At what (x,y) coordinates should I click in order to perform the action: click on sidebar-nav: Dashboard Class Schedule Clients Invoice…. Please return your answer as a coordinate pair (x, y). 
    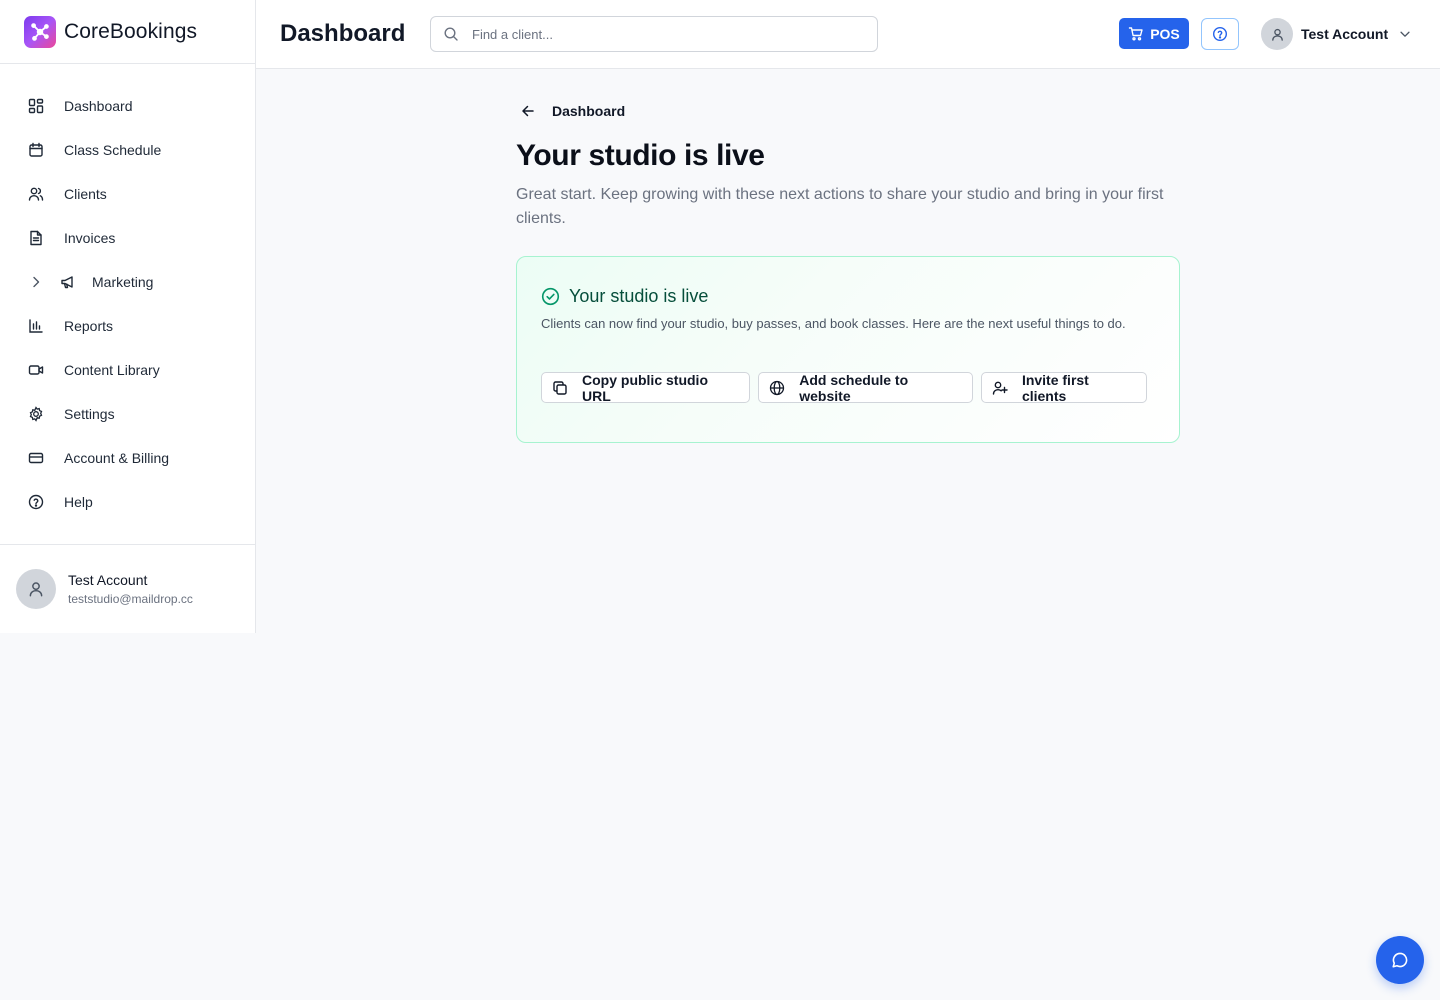
    Looking at the image, I should click on (127, 294).